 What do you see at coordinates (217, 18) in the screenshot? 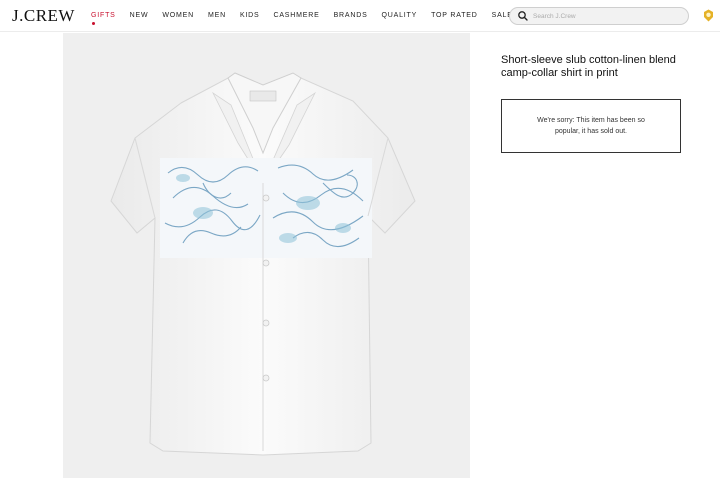
I see `nav-item-men: MEN` at bounding box center [217, 18].